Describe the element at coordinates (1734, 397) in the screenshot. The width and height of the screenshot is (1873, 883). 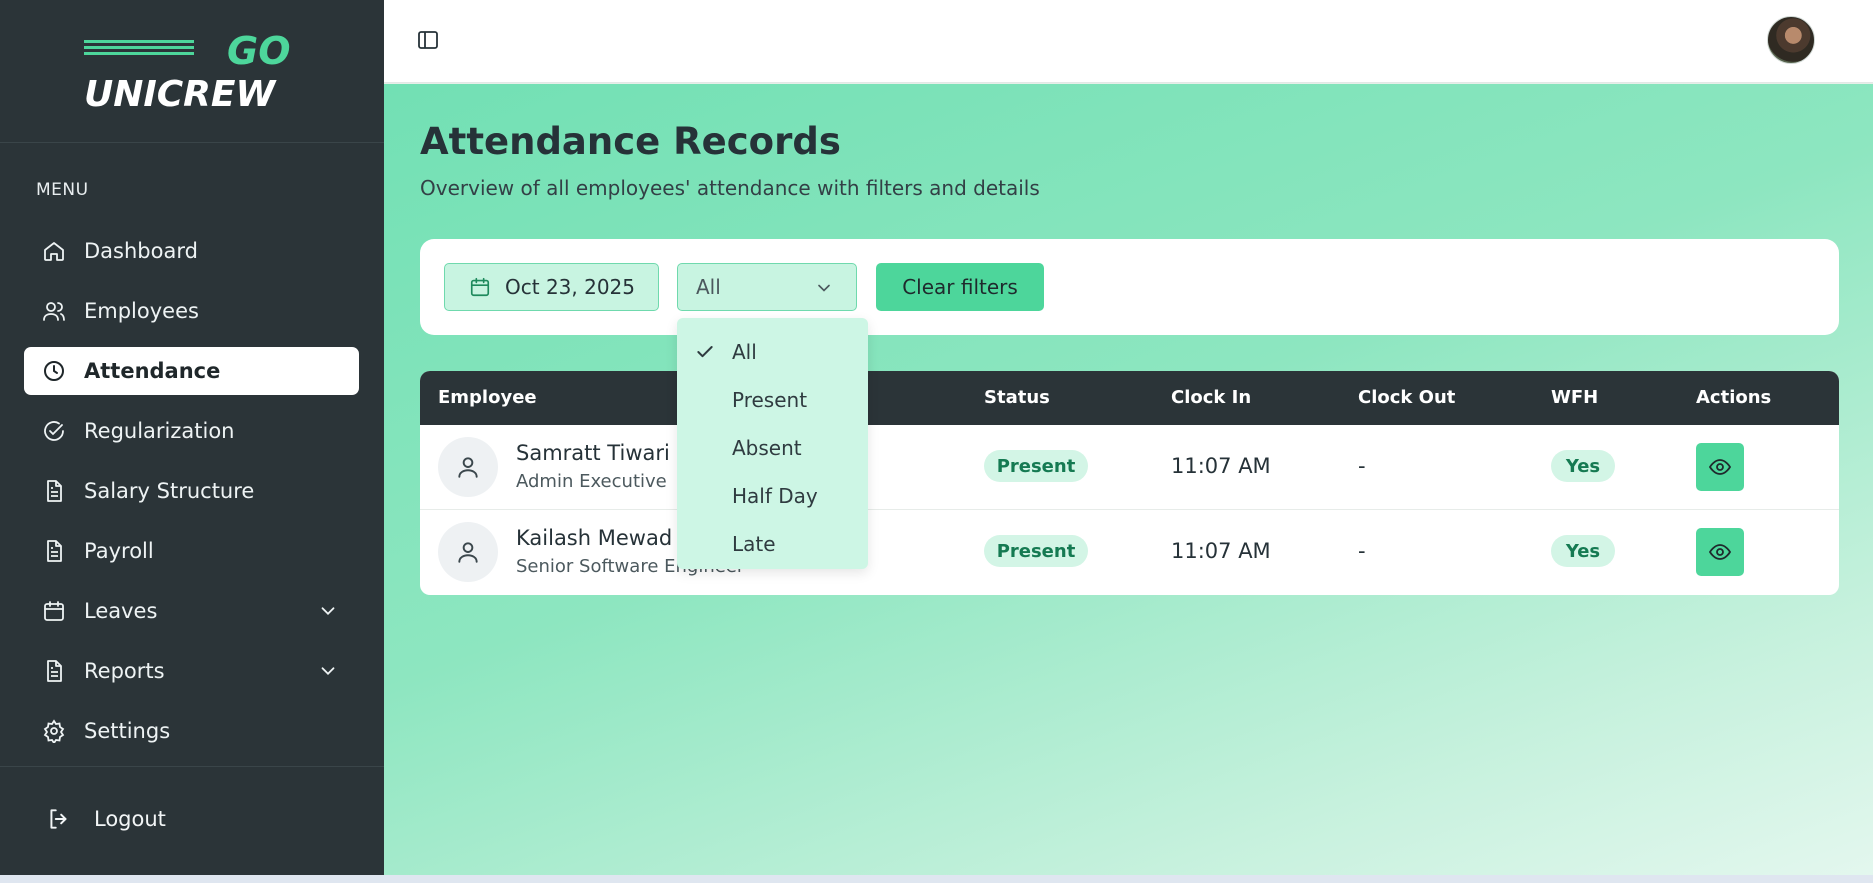
I see `column-header-actions: Actions` at that location.